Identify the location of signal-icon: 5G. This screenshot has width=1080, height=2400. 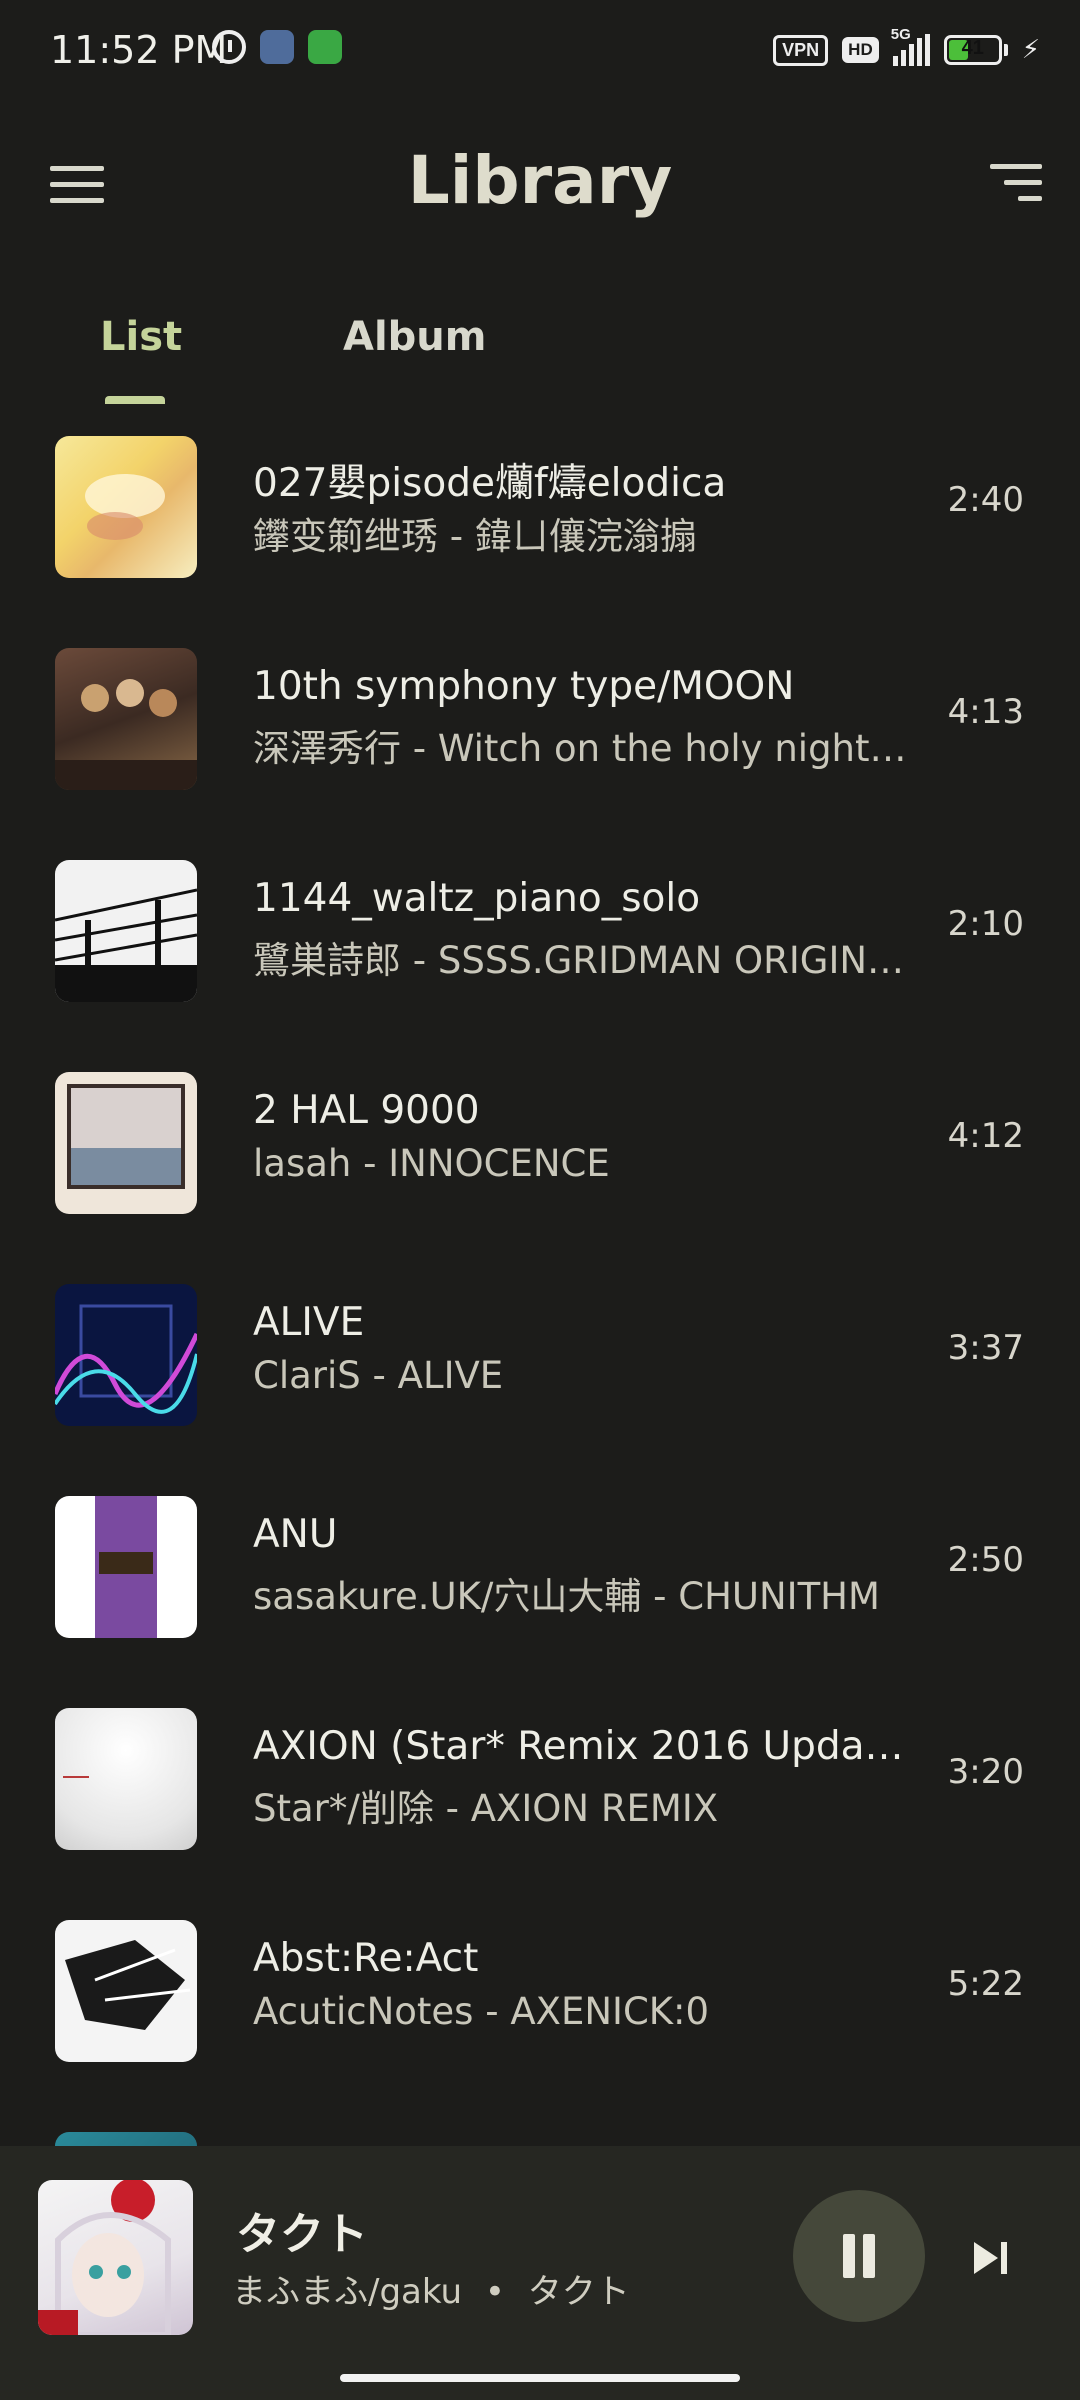
(910, 46).